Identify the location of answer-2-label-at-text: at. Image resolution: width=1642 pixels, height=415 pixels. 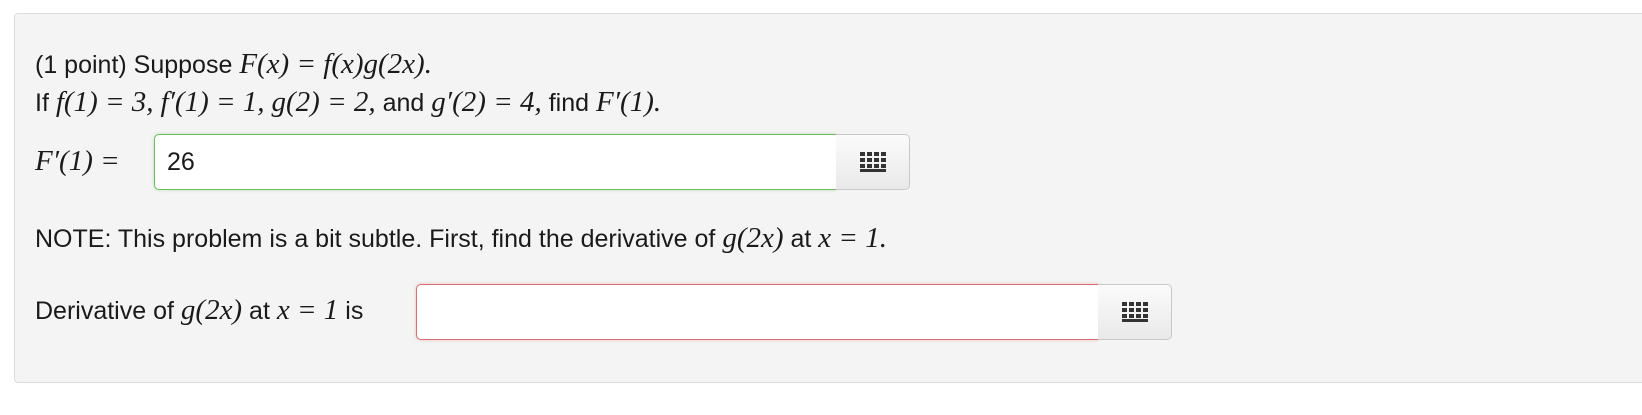
(259, 311).